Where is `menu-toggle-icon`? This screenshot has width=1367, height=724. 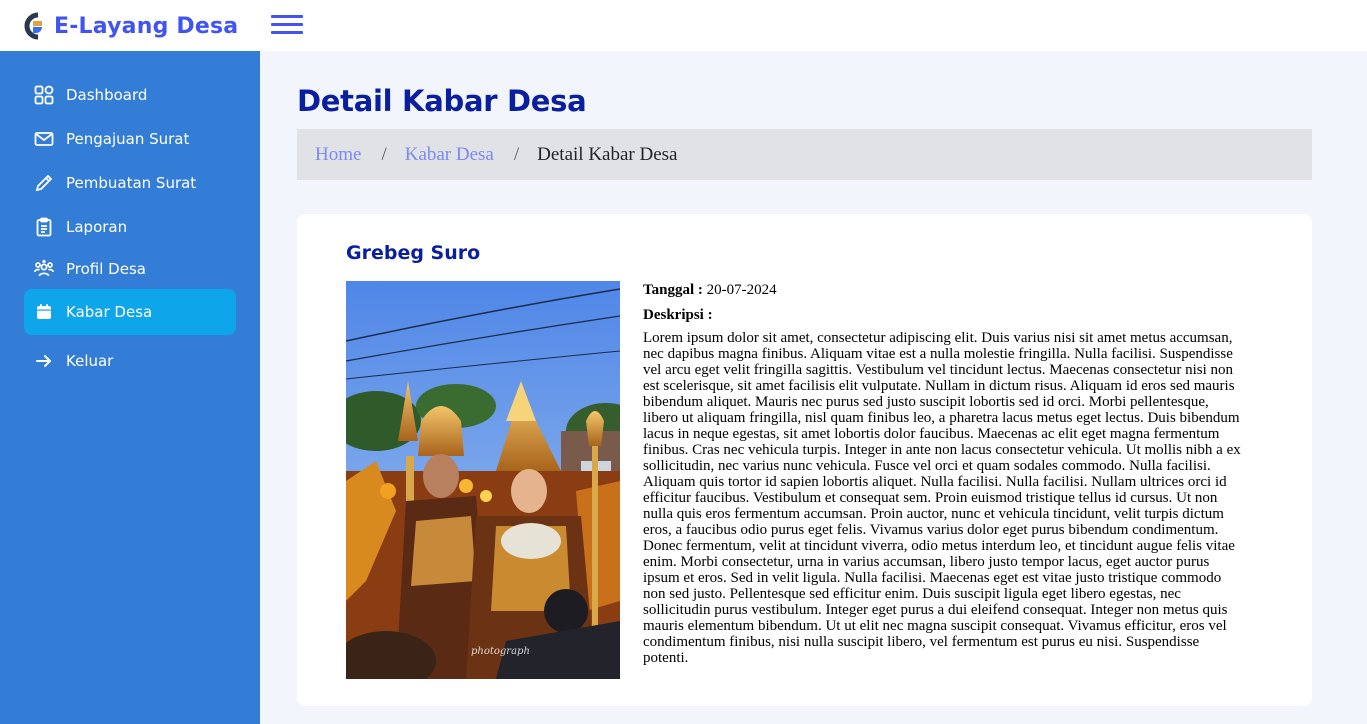
menu-toggle-icon is located at coordinates (287, 25).